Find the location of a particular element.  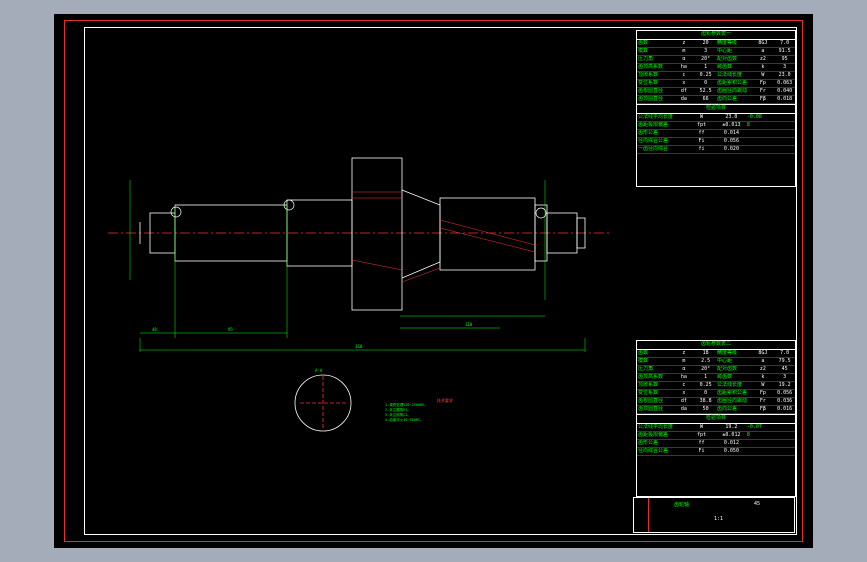

table-cell: 0.056 is located at coordinates (785, 393).